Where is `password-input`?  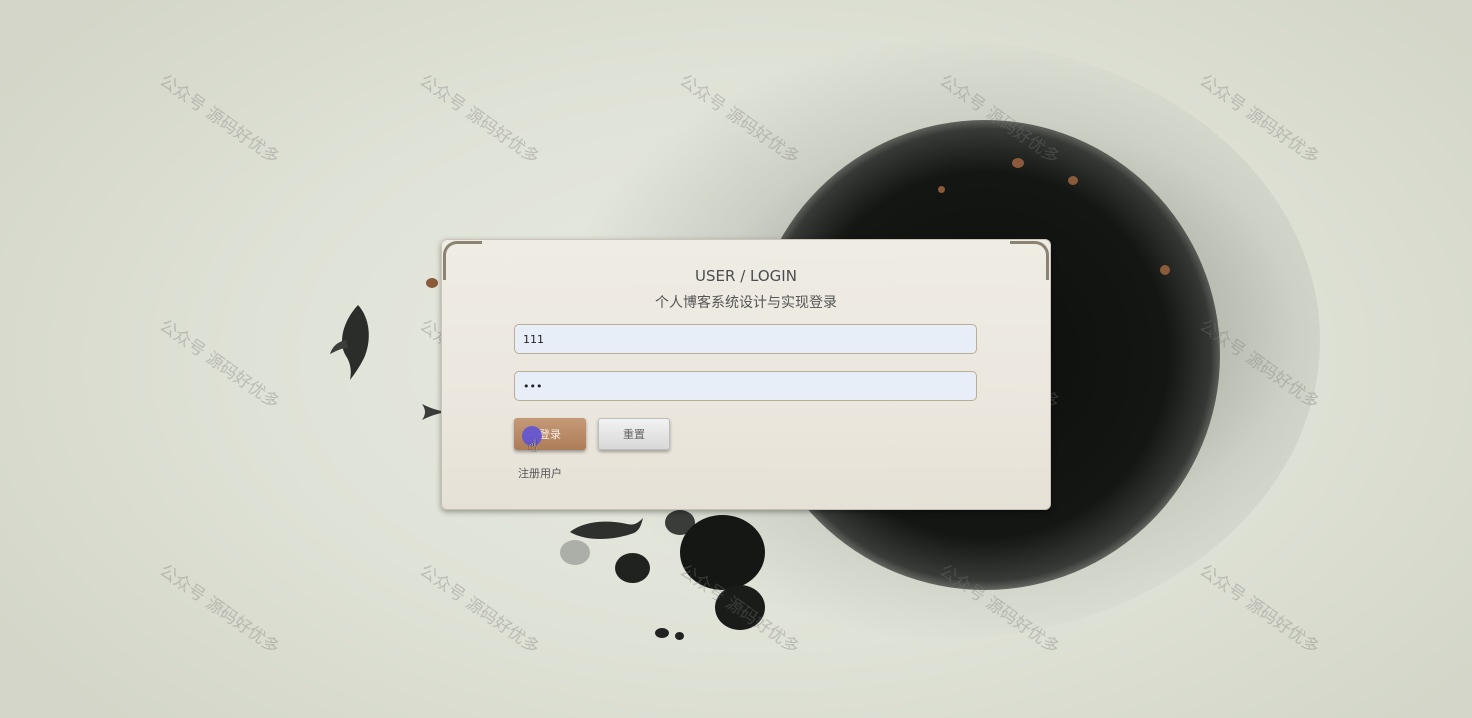 password-input is located at coordinates (745, 386).